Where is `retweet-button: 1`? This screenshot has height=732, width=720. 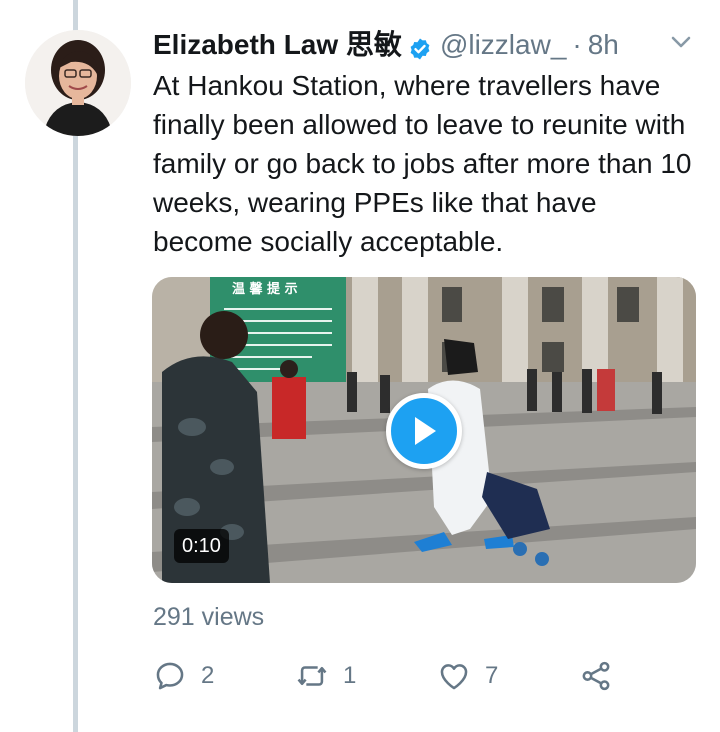 retweet-button: 1 is located at coordinates (325, 676).